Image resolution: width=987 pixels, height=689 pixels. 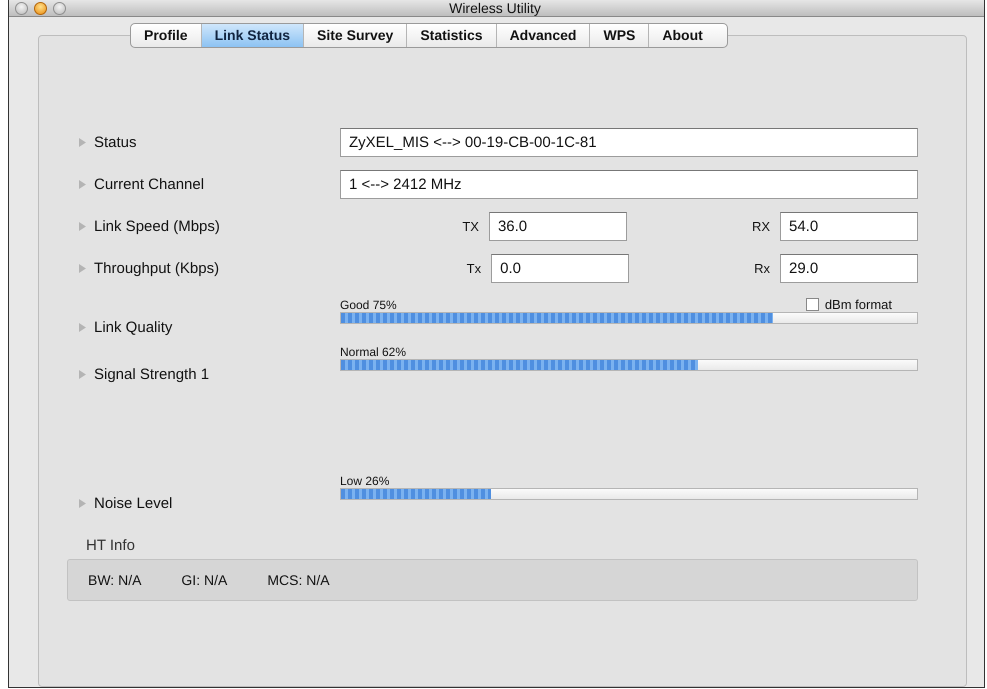 I want to click on section-title: HT Info, so click(x=111, y=545).